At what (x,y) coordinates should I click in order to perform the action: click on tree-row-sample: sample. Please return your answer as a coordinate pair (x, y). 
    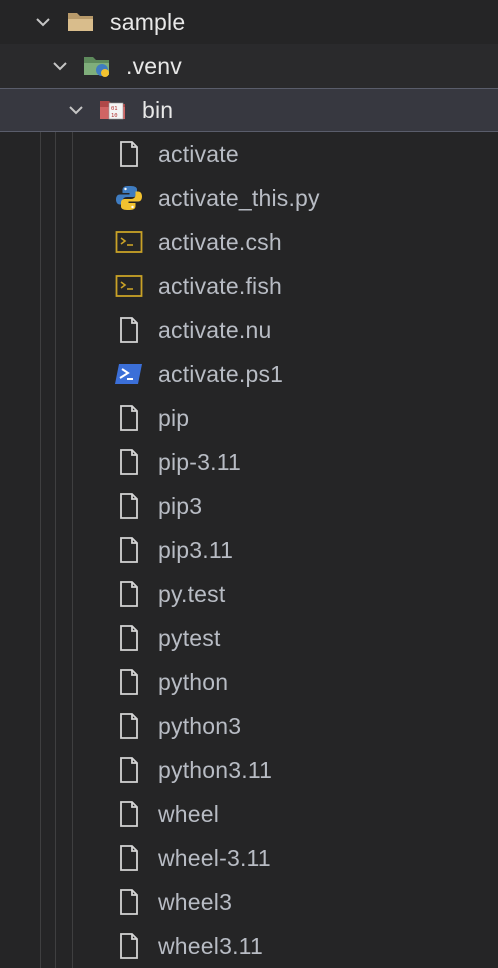
    Looking at the image, I should click on (249, 22).